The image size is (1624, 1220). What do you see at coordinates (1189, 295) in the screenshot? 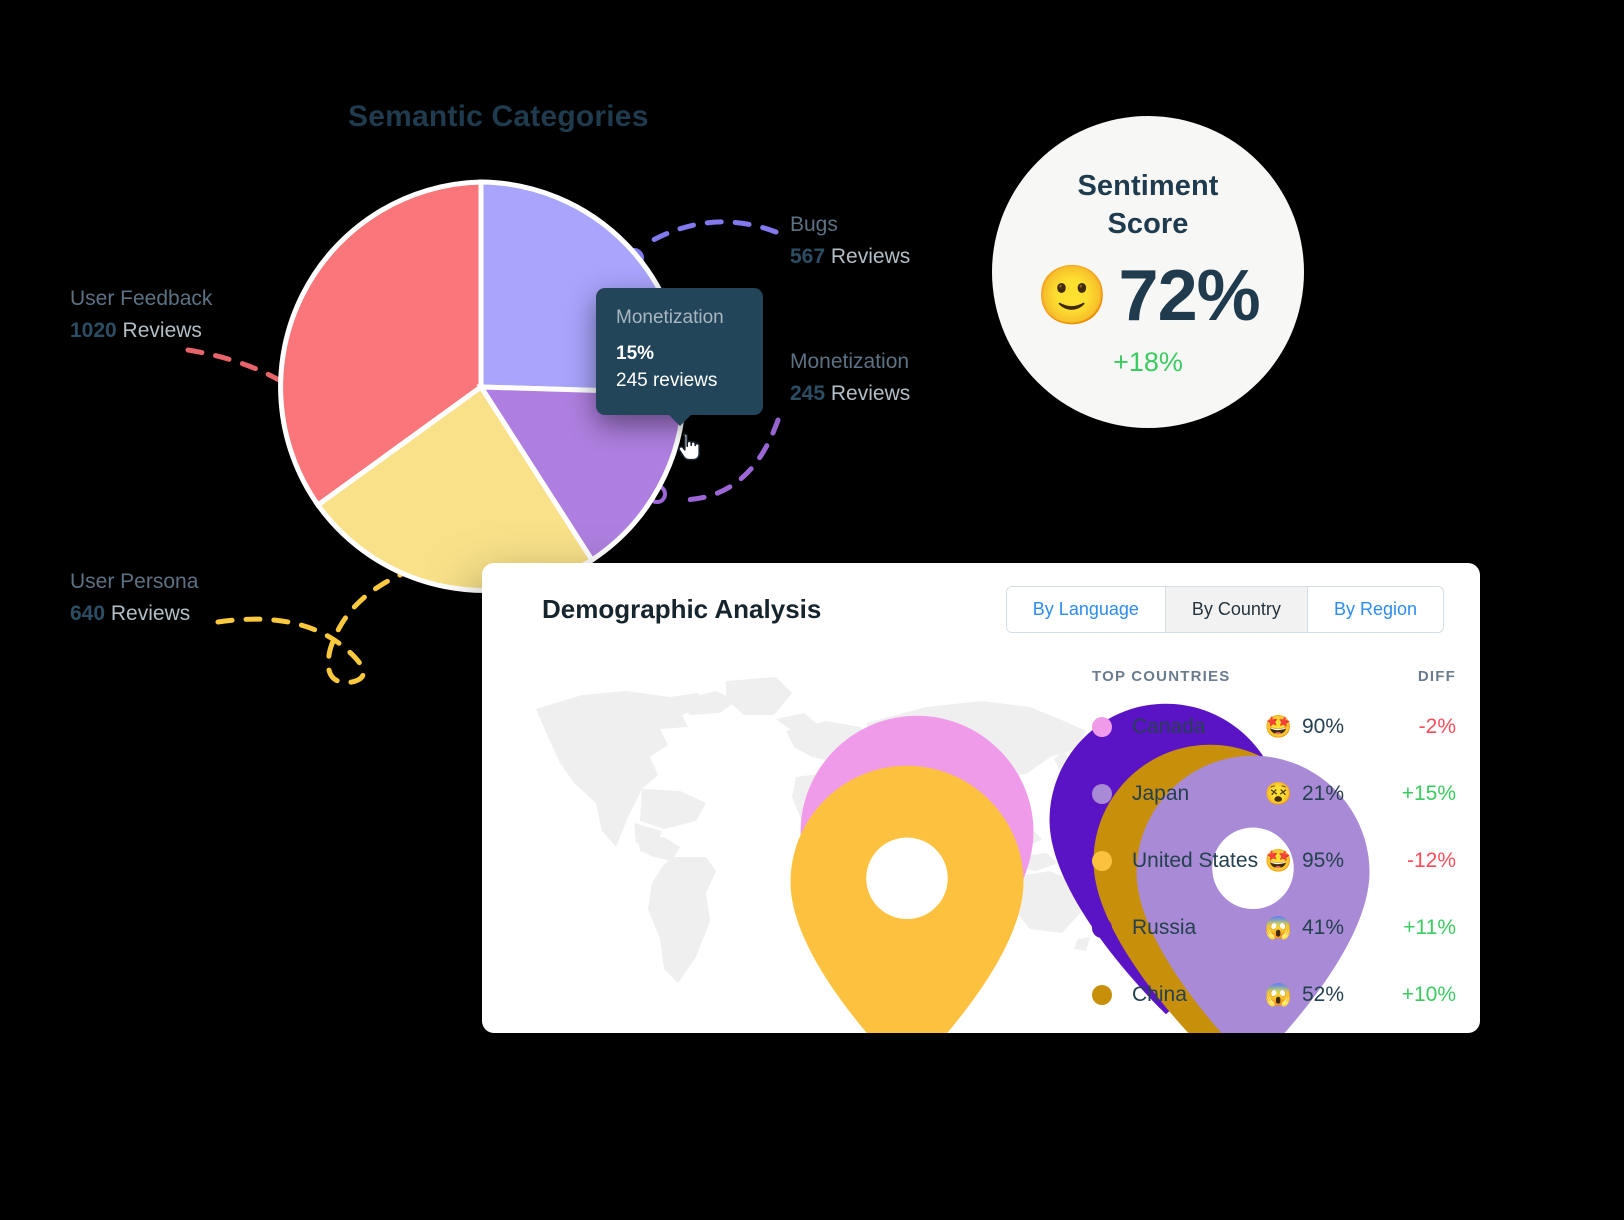
I see `sentiment-score-value: 72%` at bounding box center [1189, 295].